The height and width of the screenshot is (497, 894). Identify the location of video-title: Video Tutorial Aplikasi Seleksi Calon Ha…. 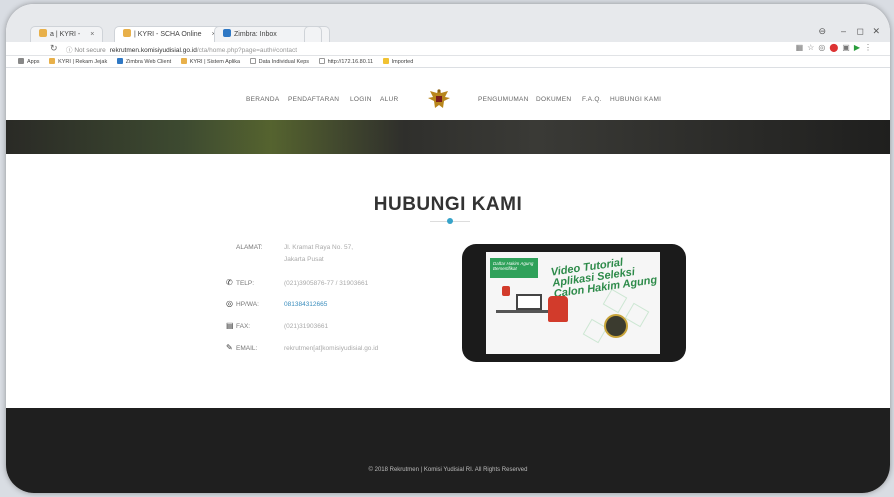
(604, 278).